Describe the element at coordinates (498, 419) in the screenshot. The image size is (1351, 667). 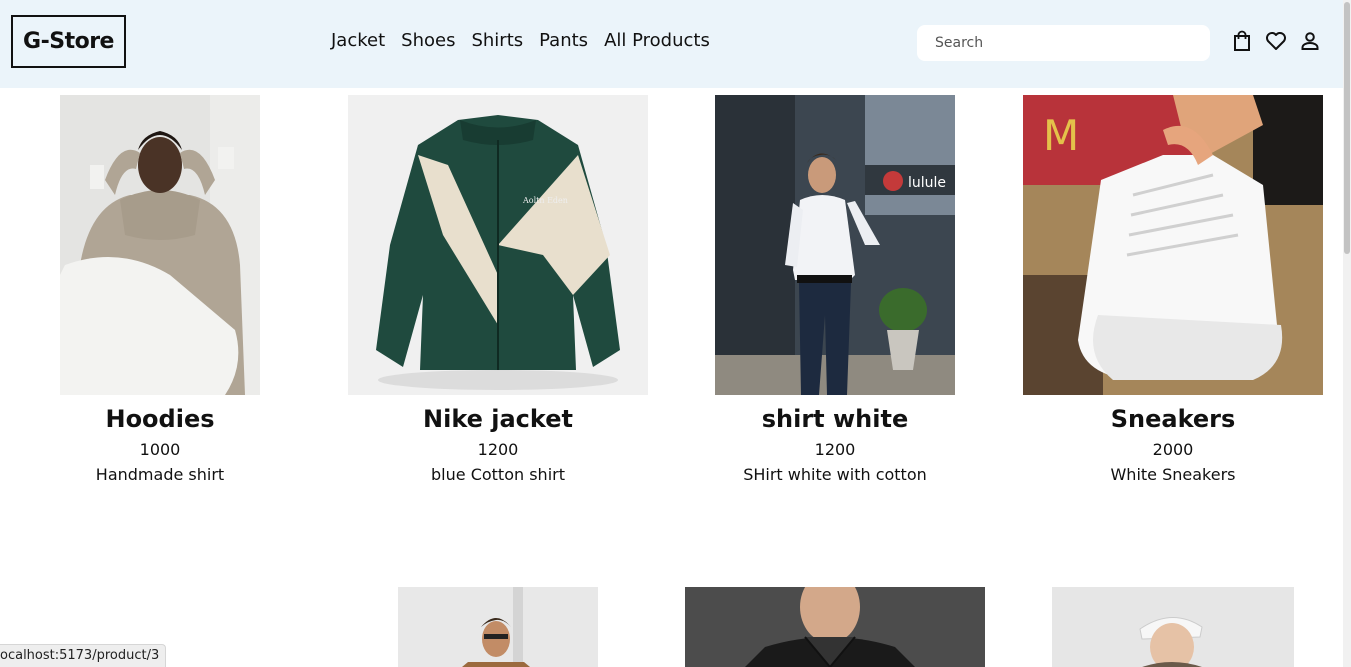
I see `product-title: Nike jacket` at that location.